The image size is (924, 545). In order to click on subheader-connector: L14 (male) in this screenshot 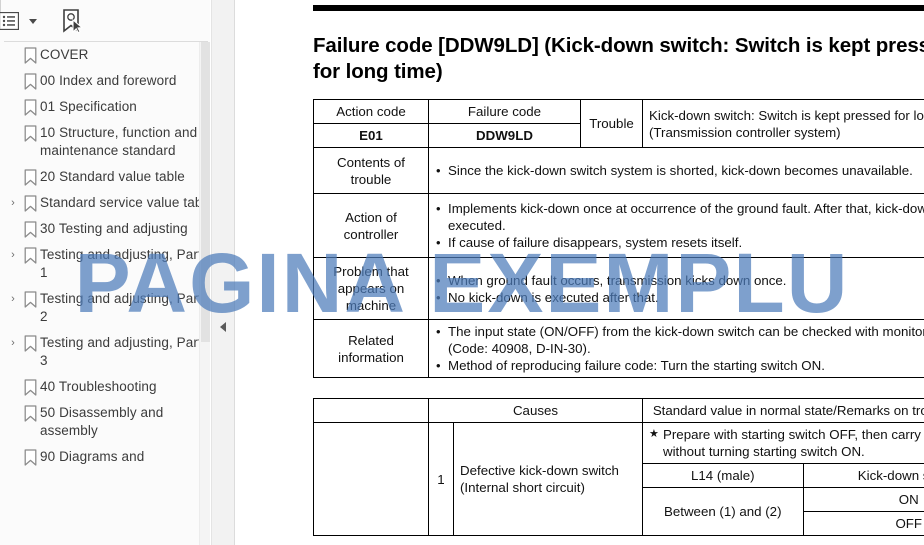, I will do `click(723, 476)`.